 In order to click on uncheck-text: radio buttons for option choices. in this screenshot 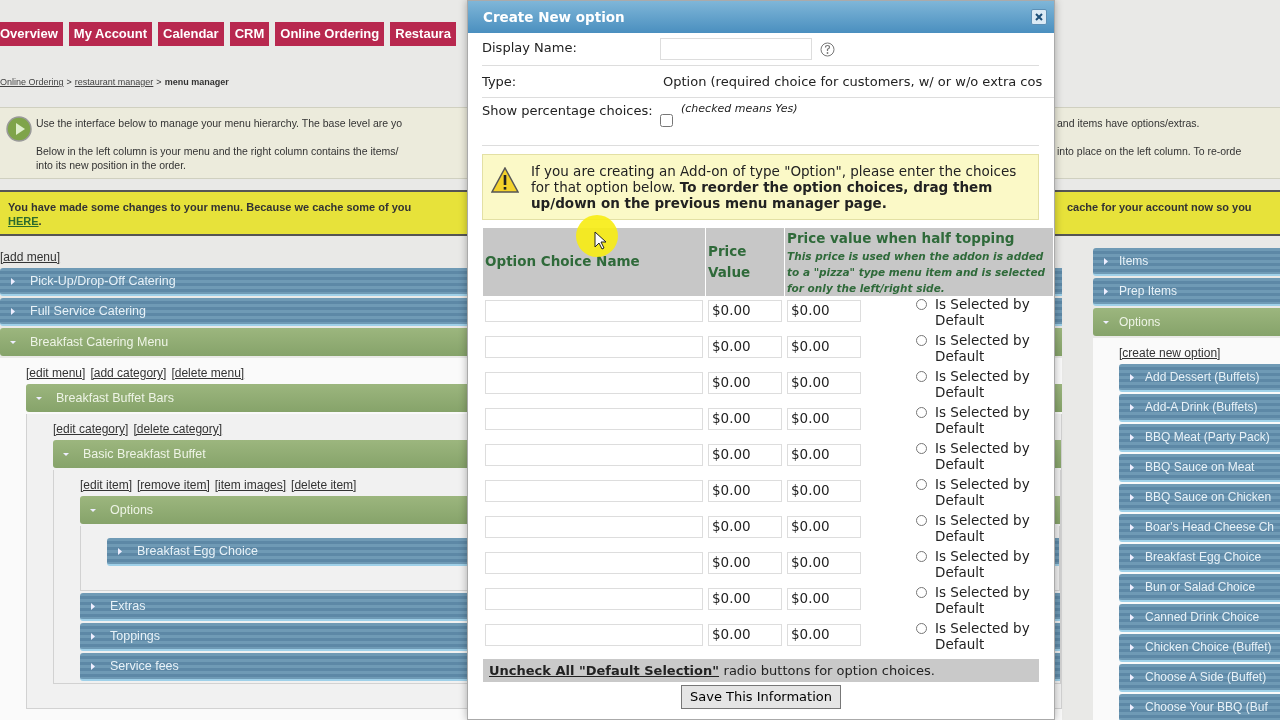, I will do `click(829, 670)`.